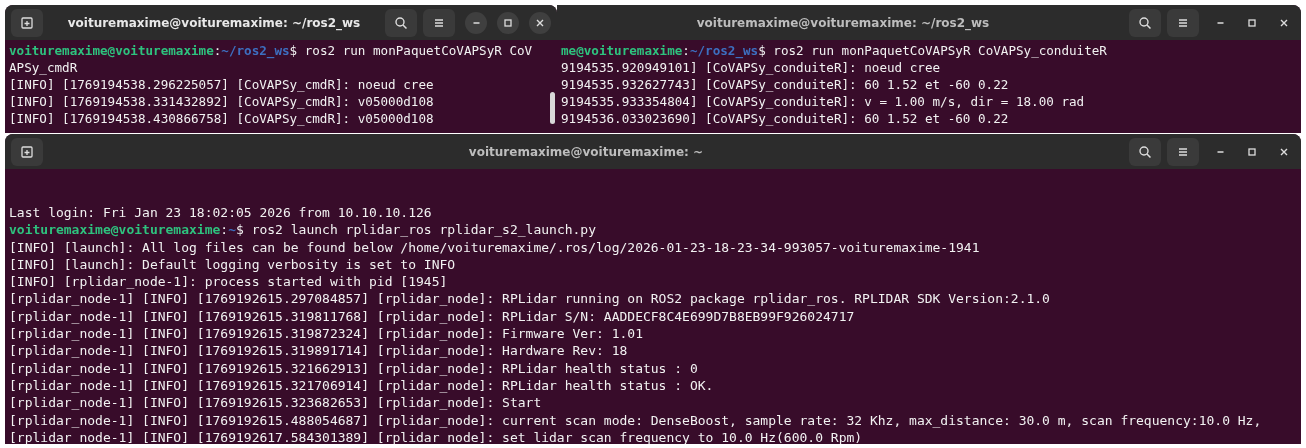  What do you see at coordinates (354, 368) in the screenshot?
I see `output-line: [rplidar_node-1] [INFO] [1769192615.321662913] [rplidar_node]: RPLidar health status : 0` at bounding box center [354, 368].